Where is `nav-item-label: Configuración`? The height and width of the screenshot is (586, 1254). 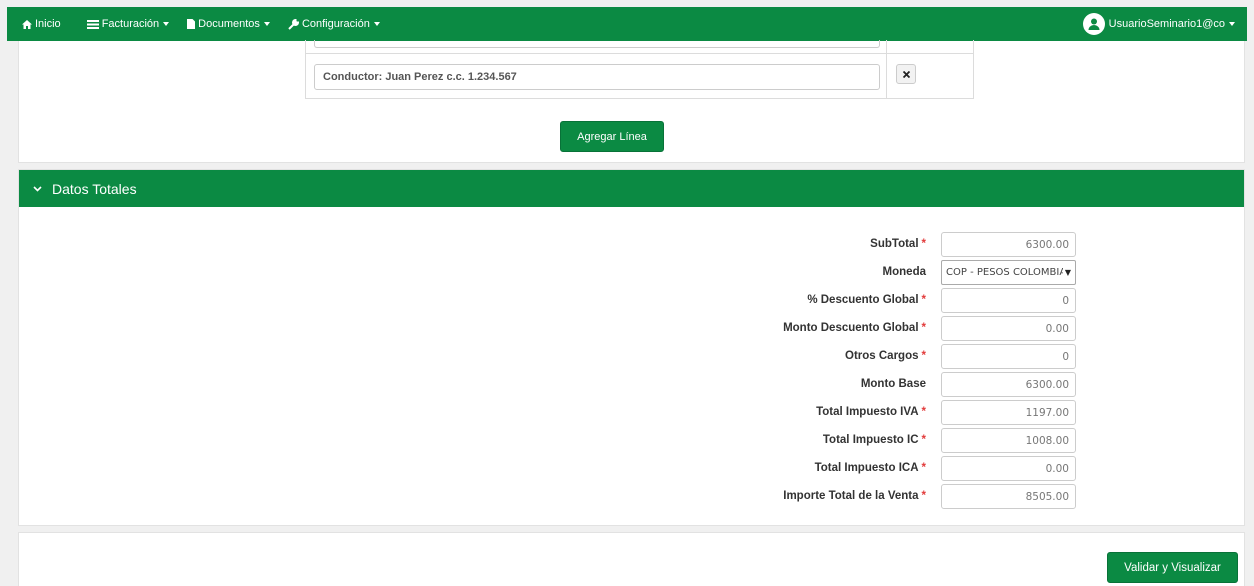
nav-item-label: Configuración is located at coordinates (335, 24).